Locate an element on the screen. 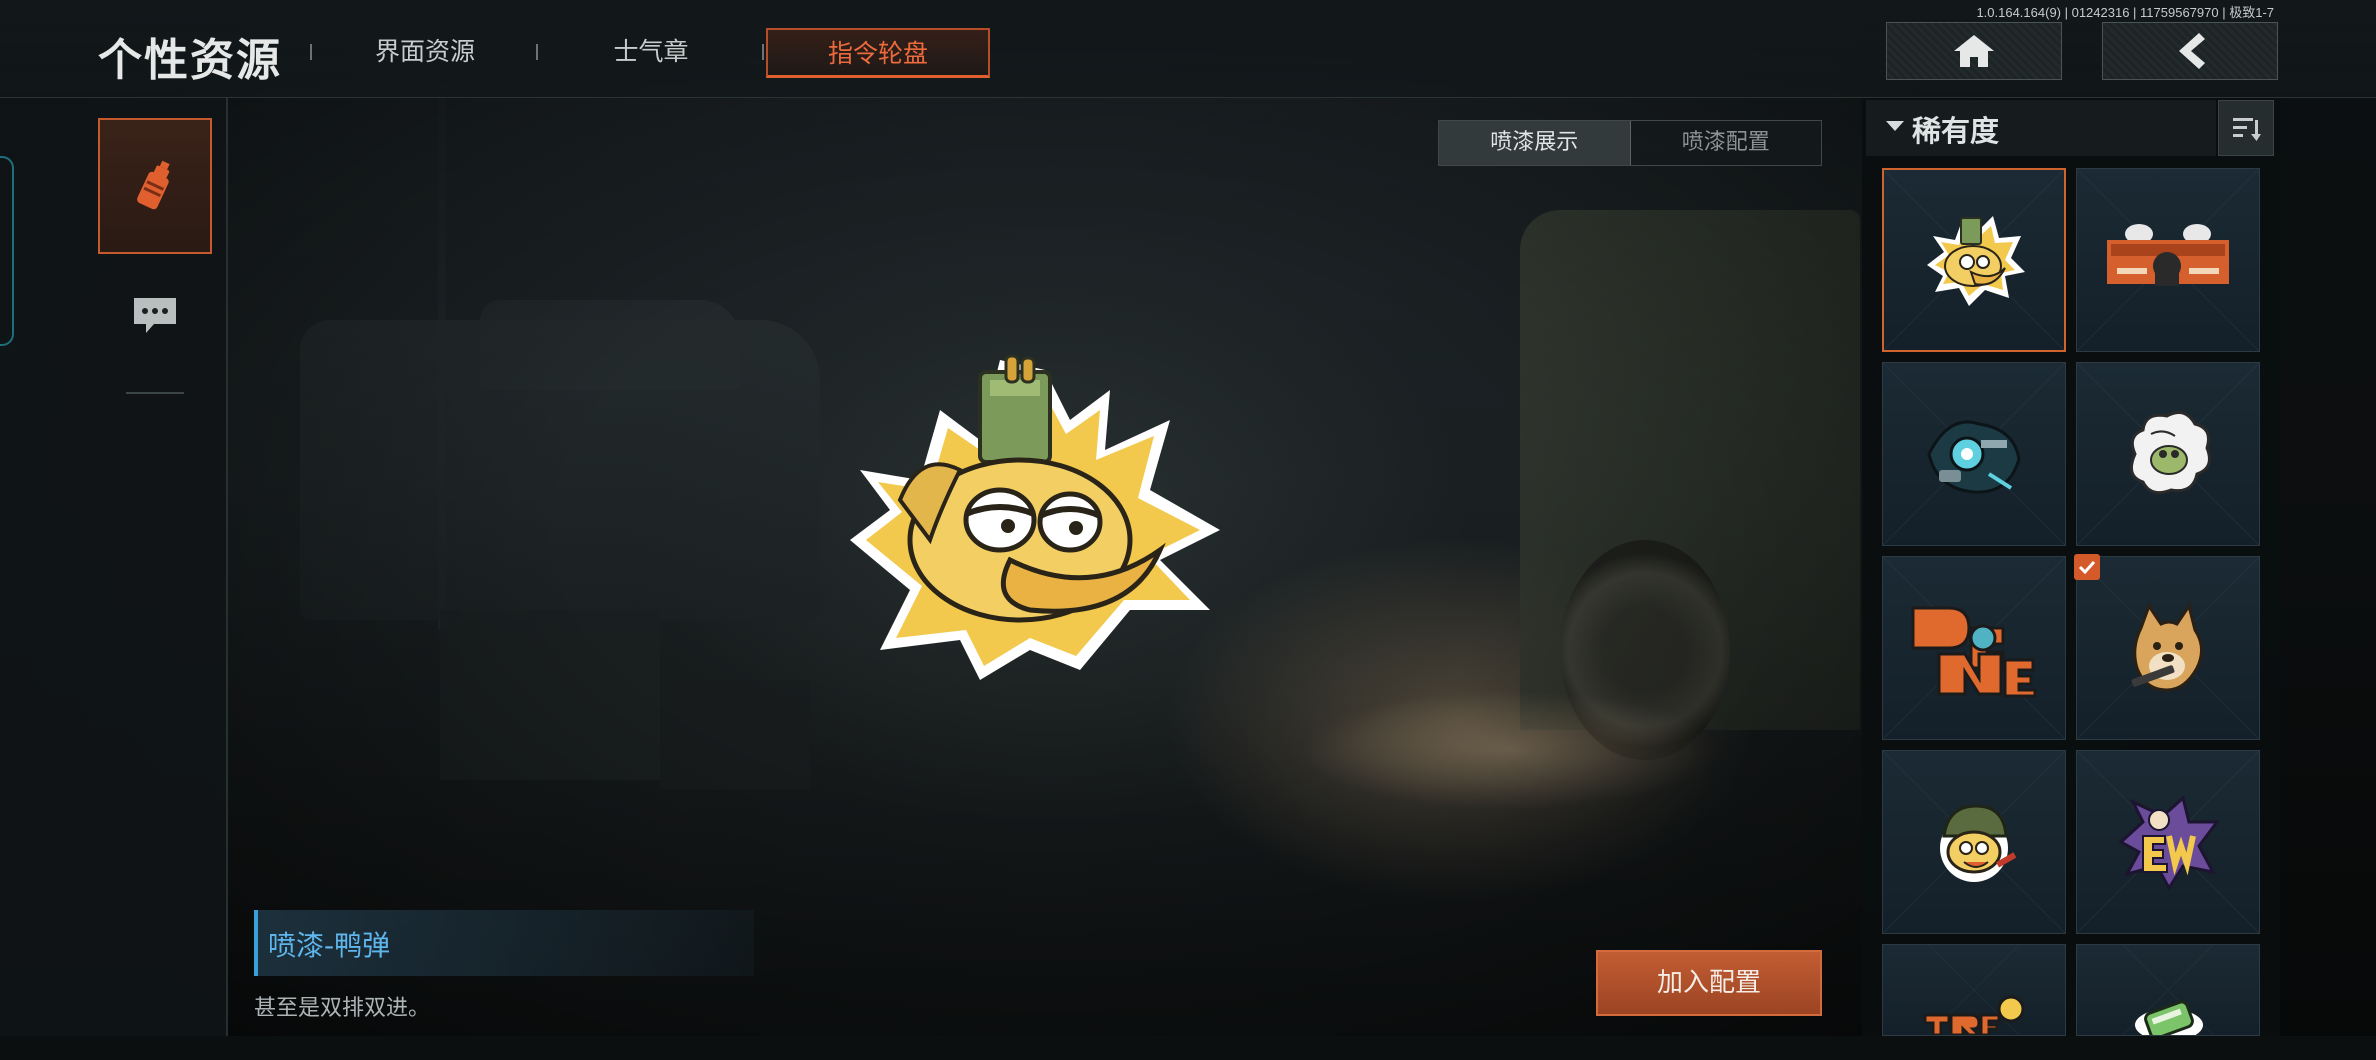  spray-can-icon is located at coordinates (153, 185).